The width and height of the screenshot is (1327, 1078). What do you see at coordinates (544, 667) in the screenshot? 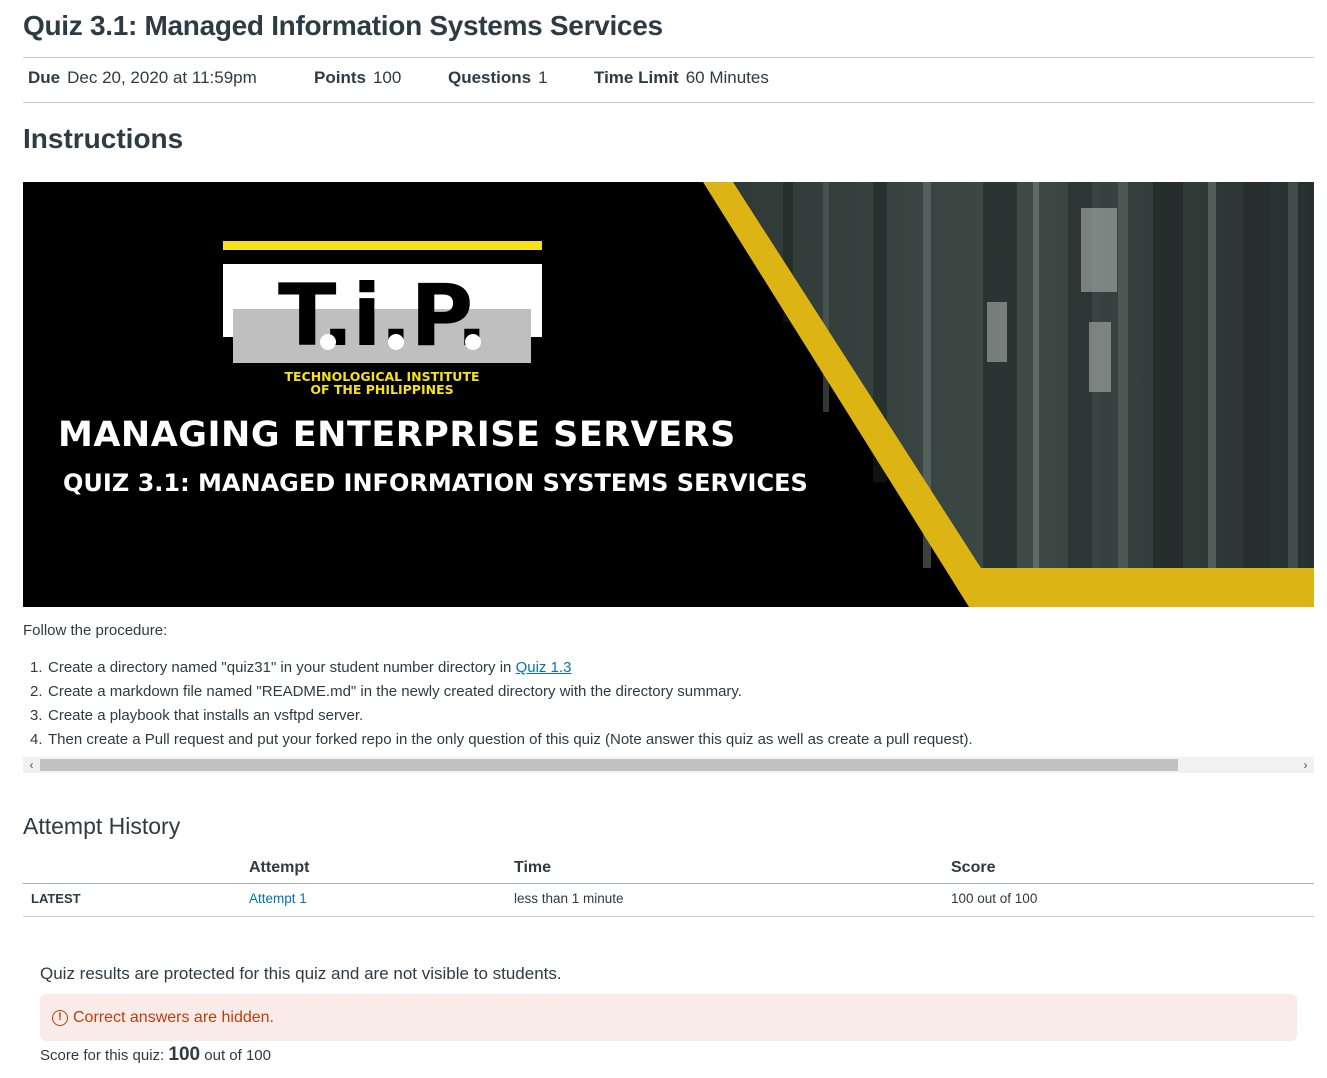
I see `quiz-1-3-link: Quiz 1.3` at bounding box center [544, 667].